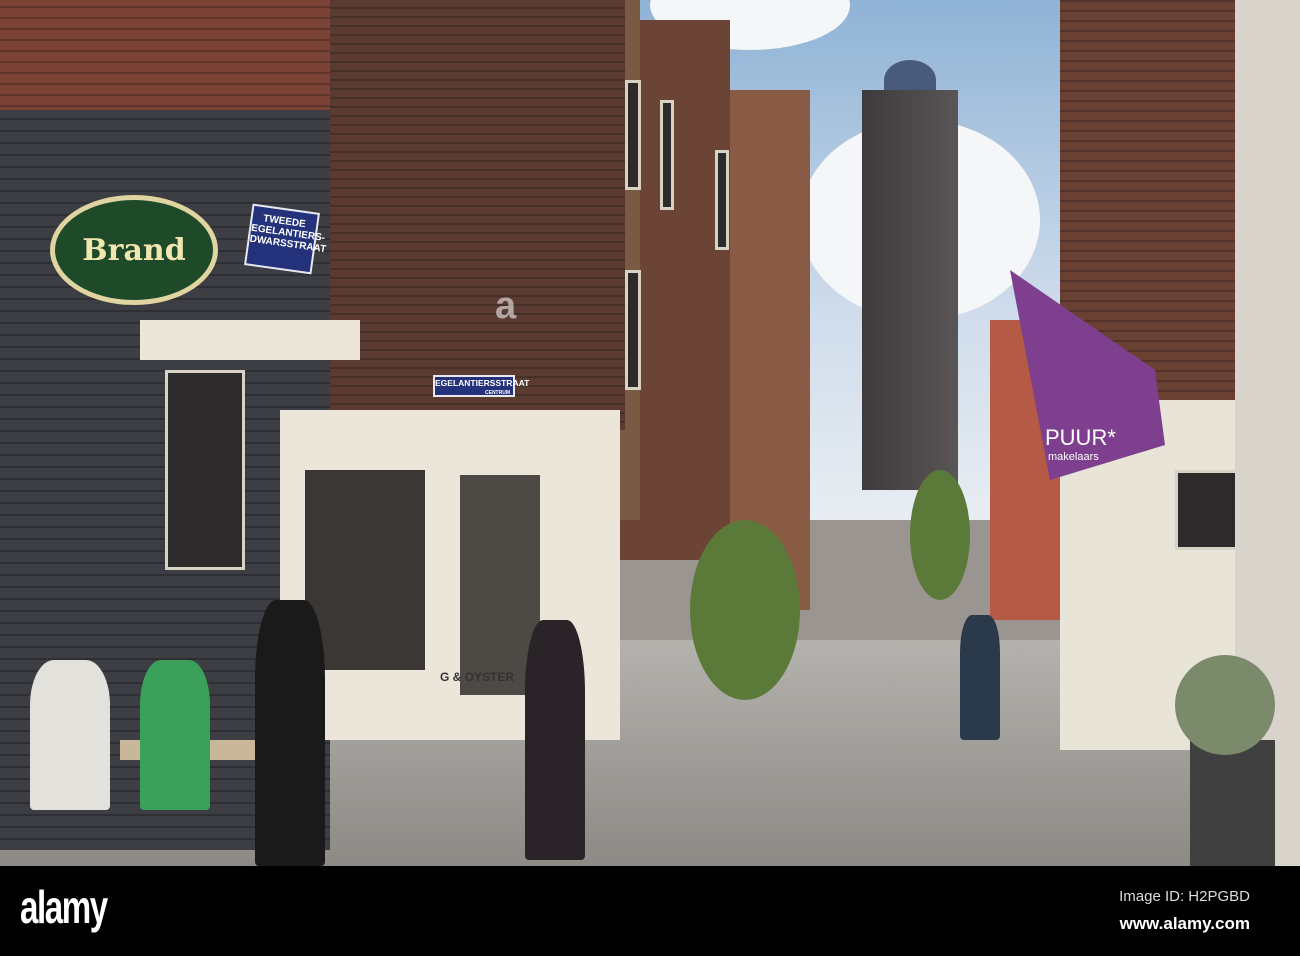 Image resolution: width=1300 pixels, height=956 pixels. Describe the element at coordinates (1225, 705) in the screenshot. I see `plant` at that location.